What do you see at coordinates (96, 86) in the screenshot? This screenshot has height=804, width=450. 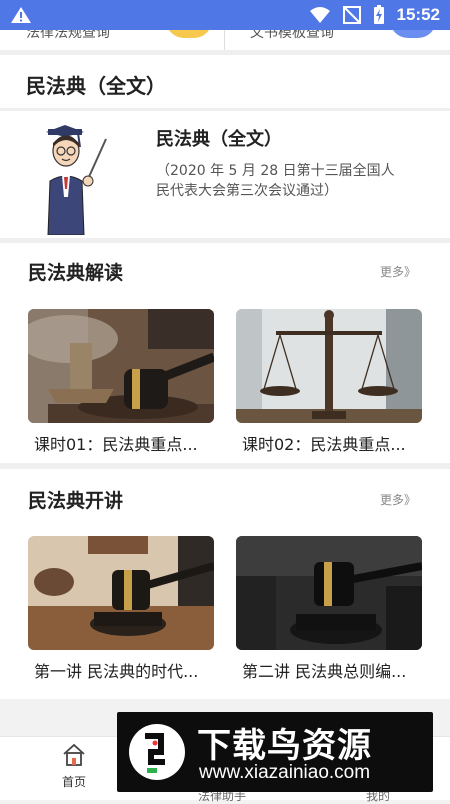 I see `section-title: 民法典（全文）` at bounding box center [96, 86].